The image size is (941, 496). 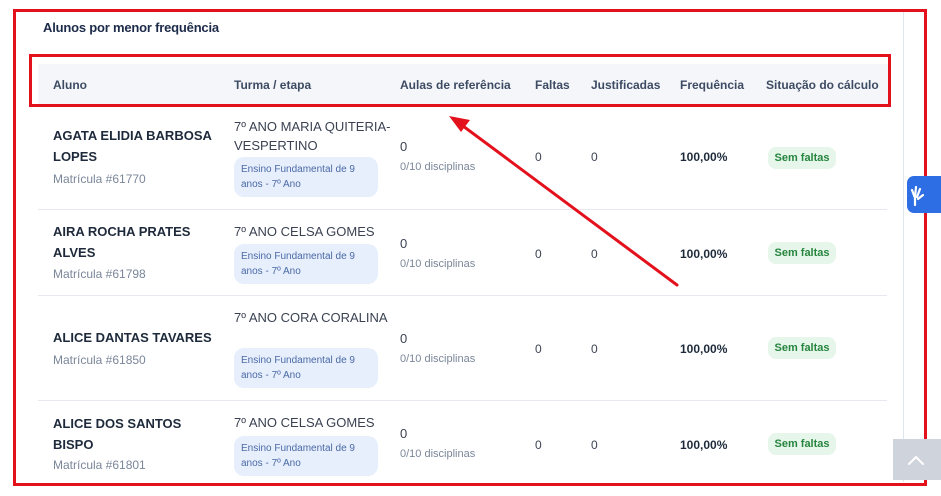 I want to click on annotation-arrow, so click(x=564, y=201).